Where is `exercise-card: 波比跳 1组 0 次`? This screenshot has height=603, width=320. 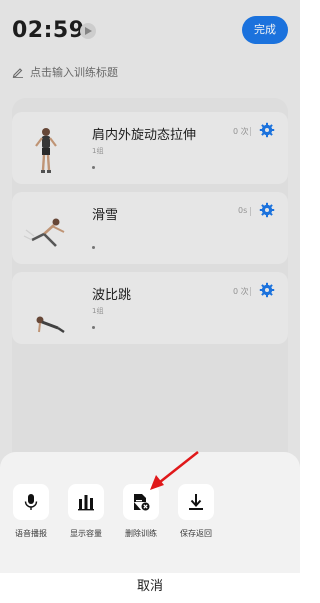 exercise-card: 波比跳 1组 0 次 is located at coordinates (150, 308).